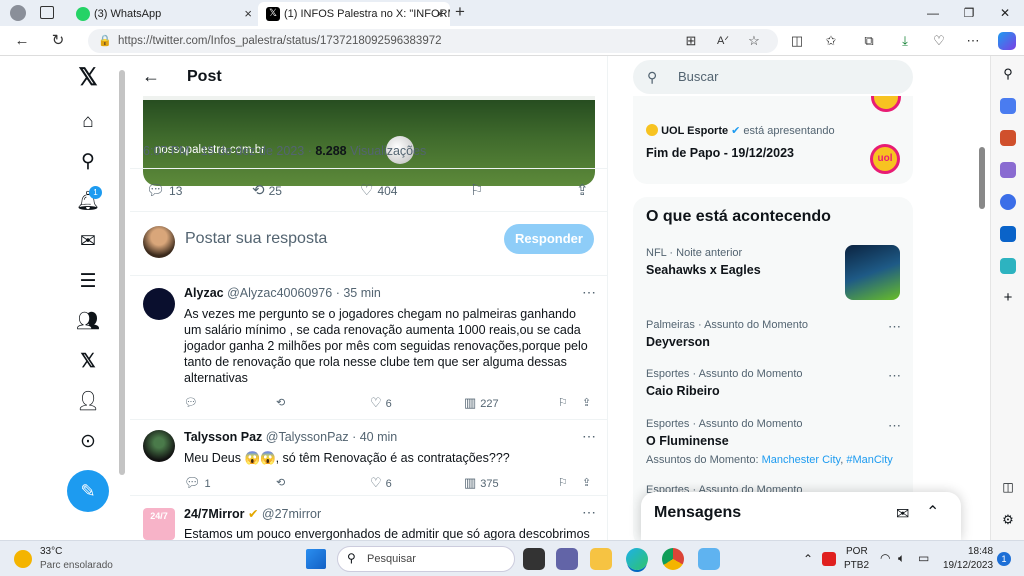 This screenshot has width=1024, height=576. Describe the element at coordinates (601, 559) in the screenshot. I see `file-explorer-icon` at that location.